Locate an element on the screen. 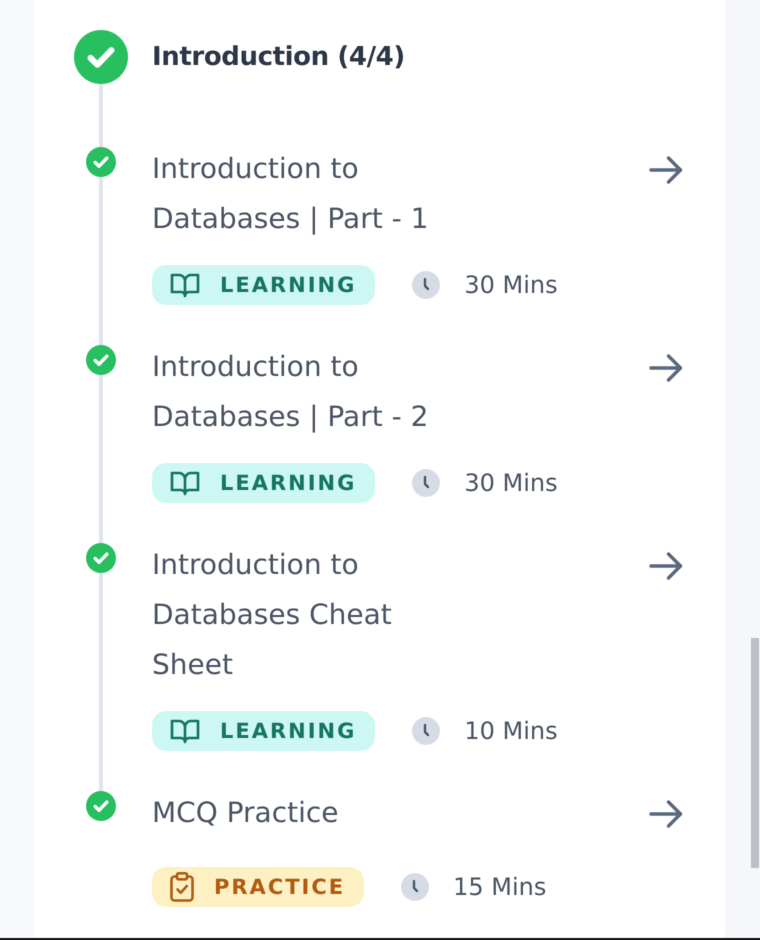  lesson-title: Introduction to Databases Cheat Sheet is located at coordinates (302, 615).